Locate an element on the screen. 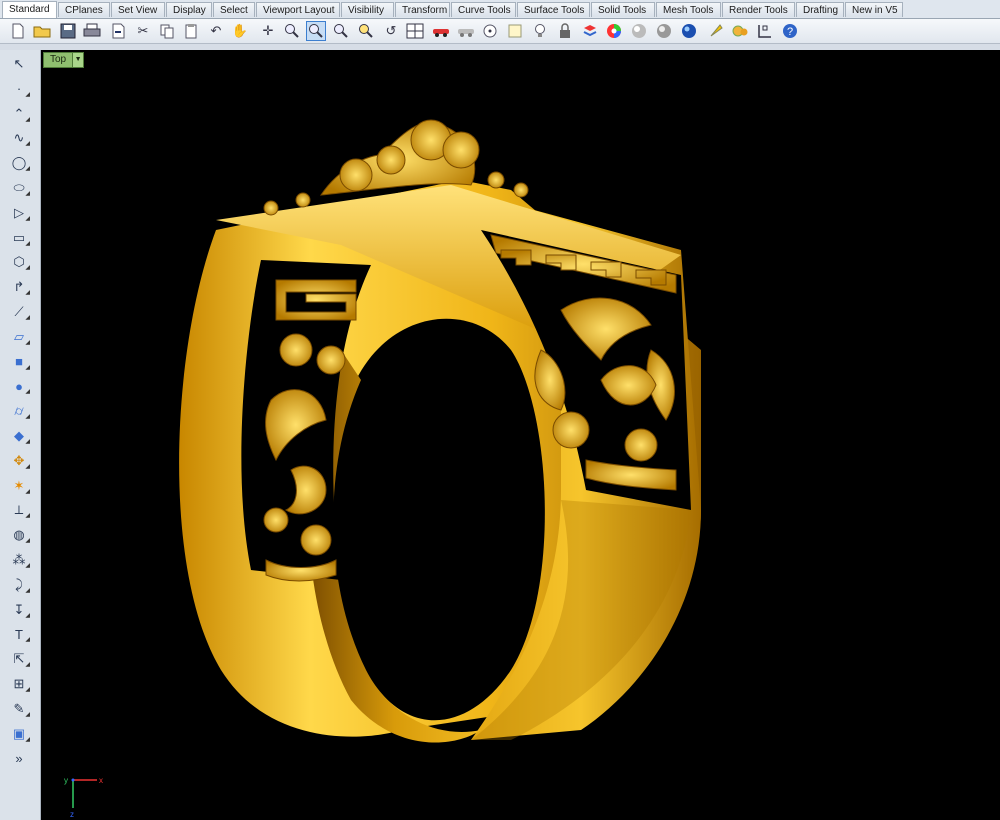 Image resolution: width=1000 pixels, height=820 pixels. tab-render-tools: Render Tools is located at coordinates (758, 9).